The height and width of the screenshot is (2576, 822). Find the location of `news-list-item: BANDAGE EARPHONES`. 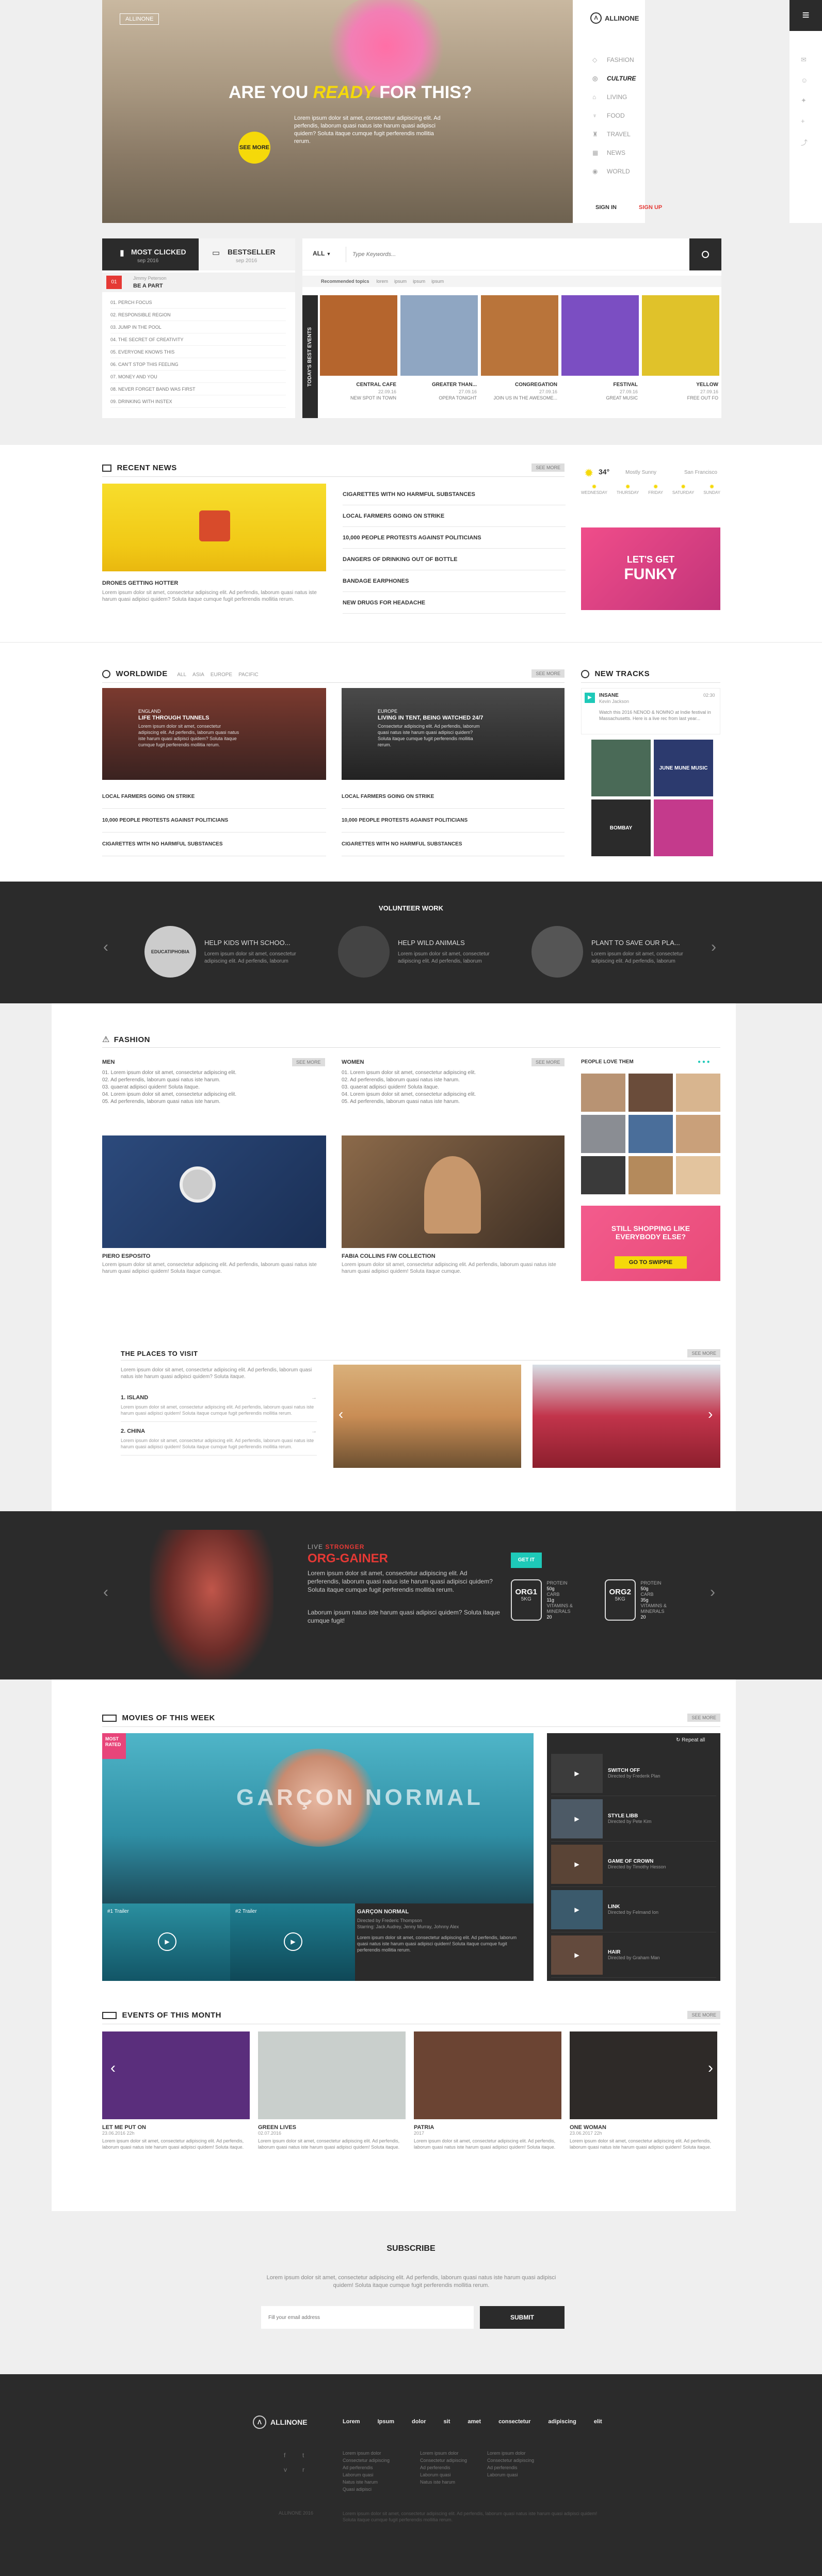

news-list-item: BANDAGE EARPHONES is located at coordinates (454, 581).